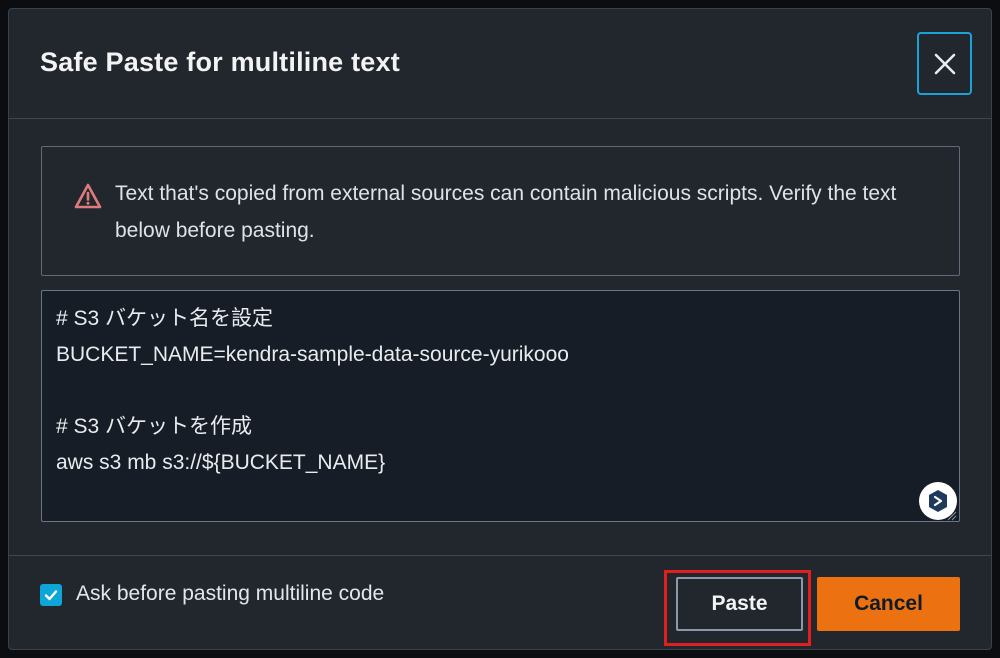 The image size is (1000, 658). I want to click on resize-handle-icon, so click(951, 515).